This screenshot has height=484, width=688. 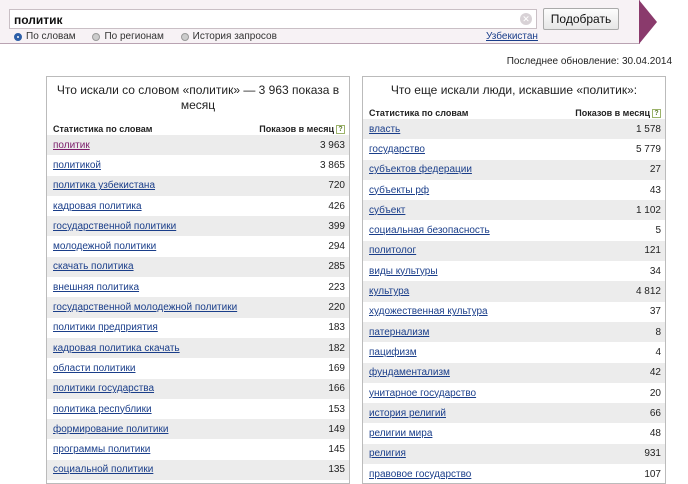 What do you see at coordinates (198, 429) in the screenshot?
I see `table-row: формирование политики 149` at bounding box center [198, 429].